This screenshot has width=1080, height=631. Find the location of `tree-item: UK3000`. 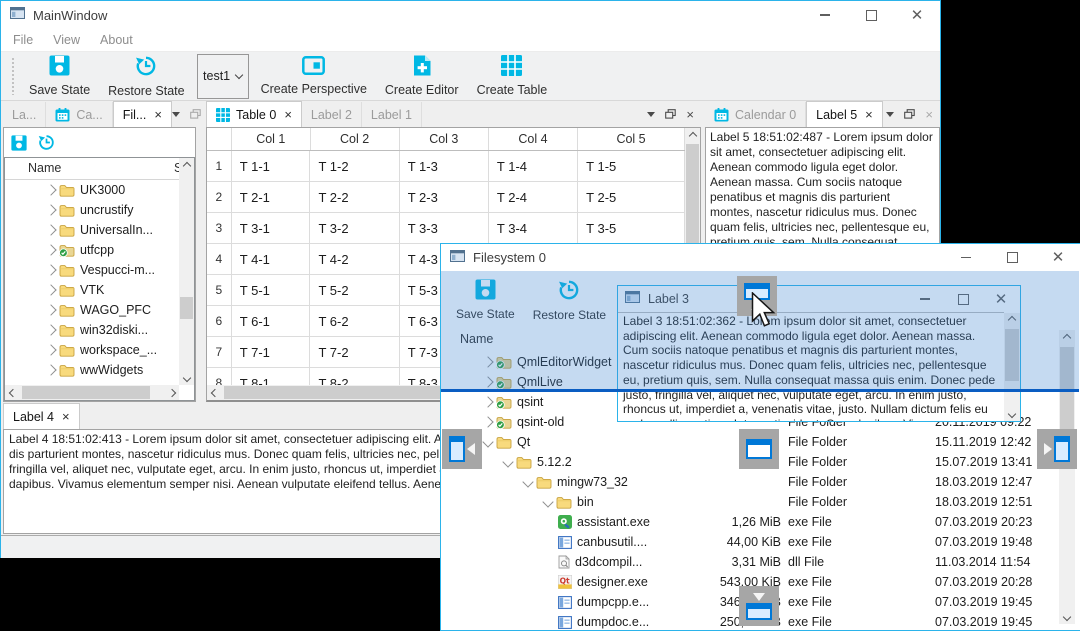

tree-item: UK3000 is located at coordinates (91, 190).